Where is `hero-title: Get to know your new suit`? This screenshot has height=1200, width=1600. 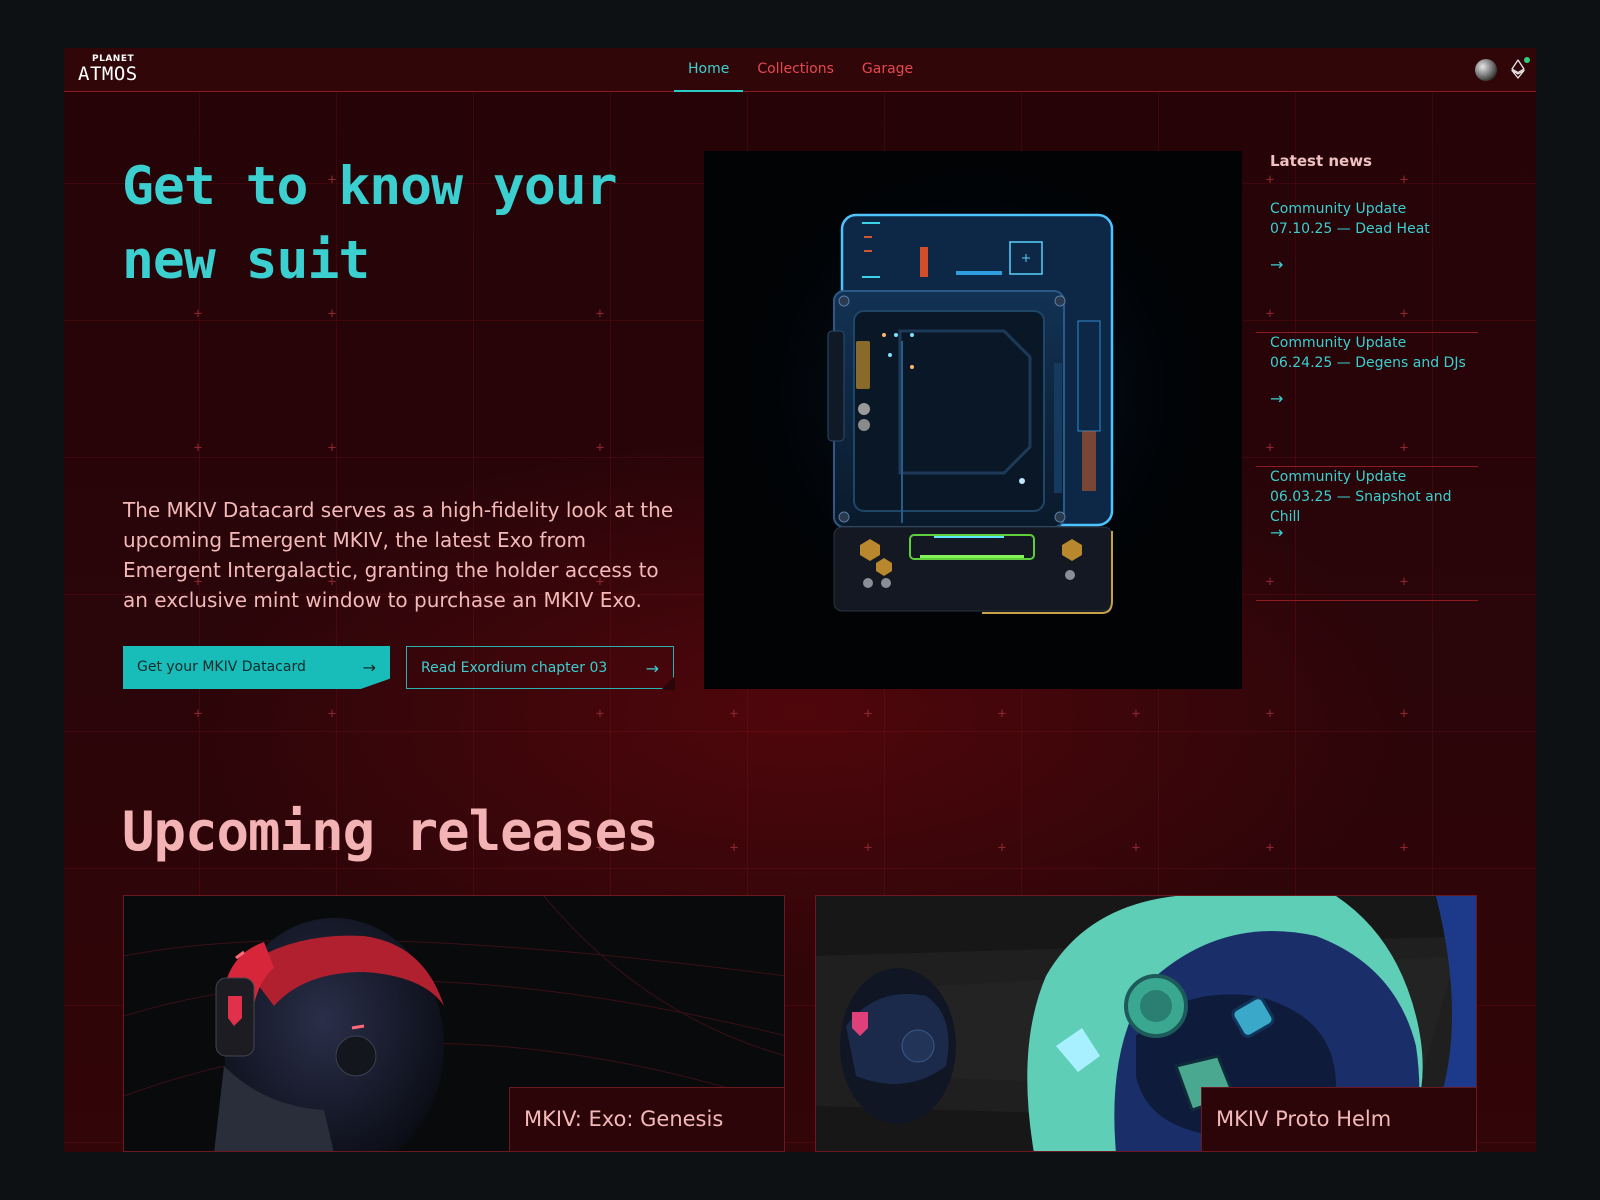
hero-title: Get to know your new suit is located at coordinates (370, 223).